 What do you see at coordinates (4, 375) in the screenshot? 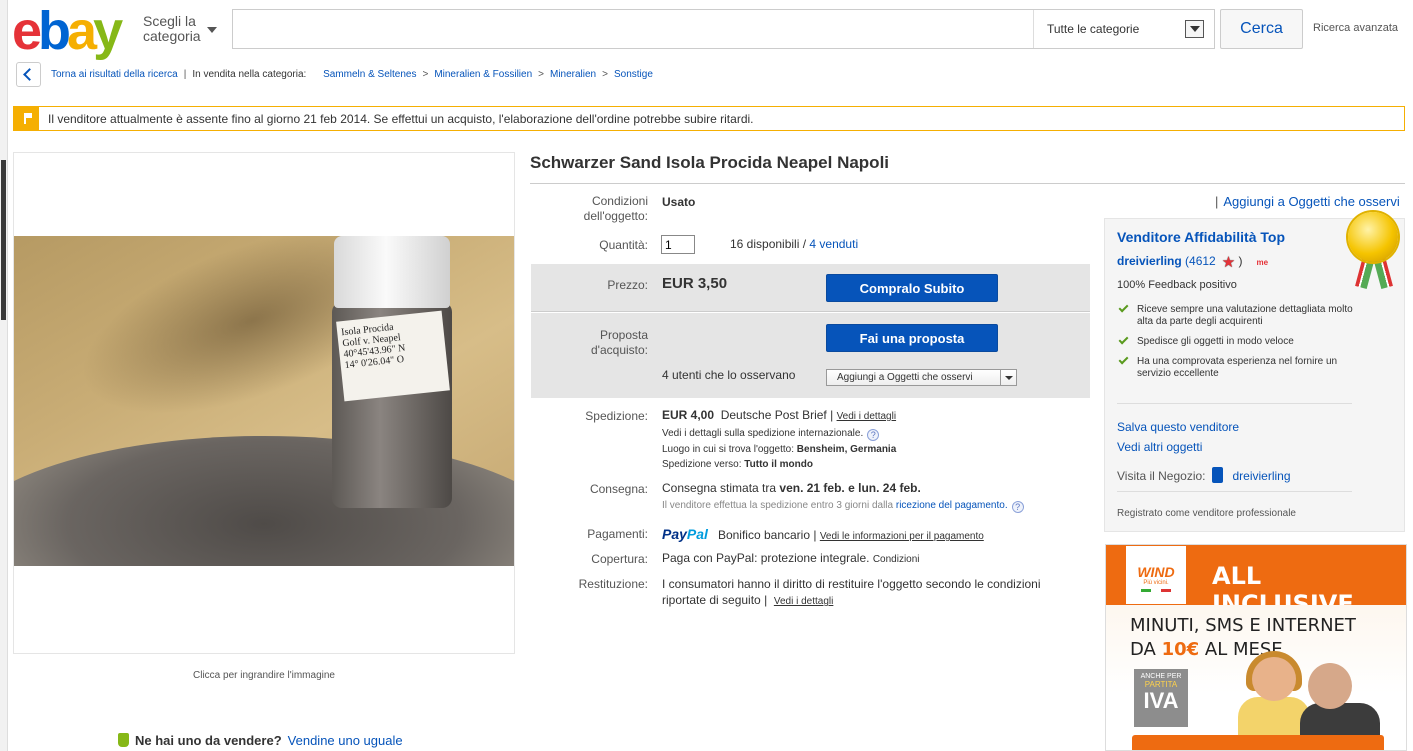
I see `window-left-edge` at bounding box center [4, 375].